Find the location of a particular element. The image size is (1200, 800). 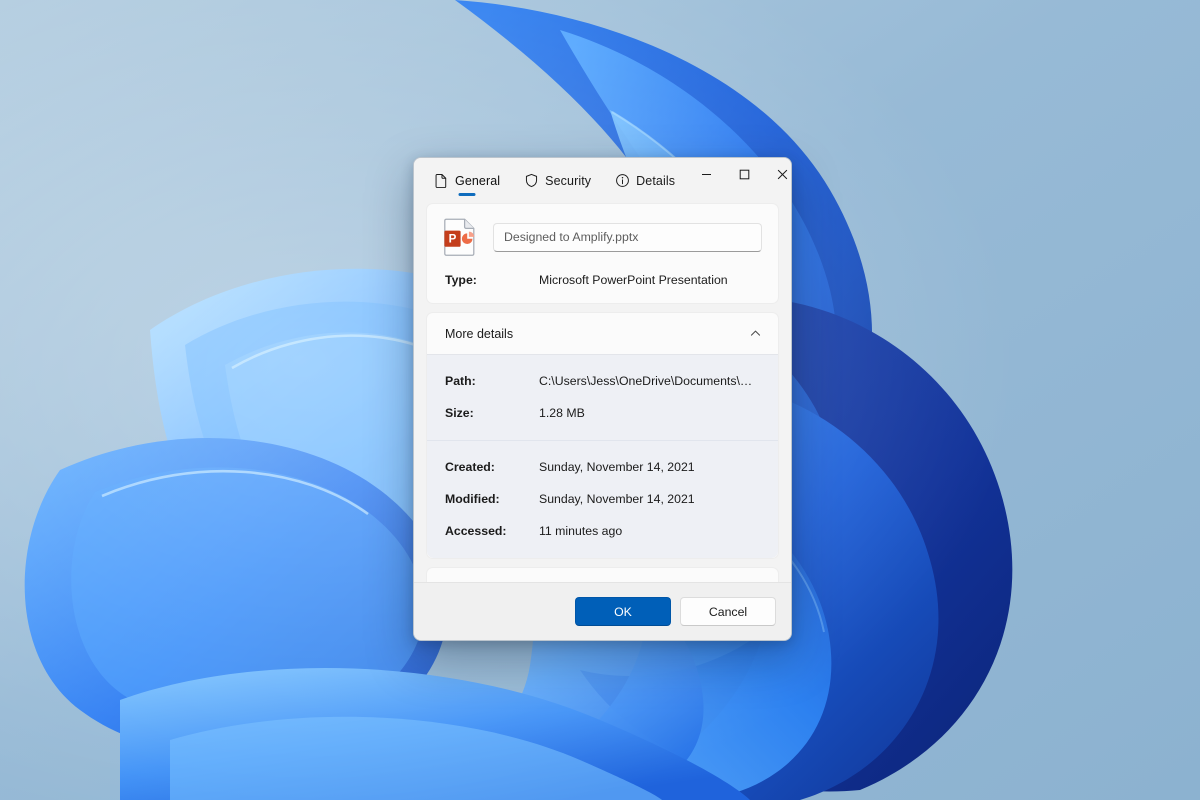

modified-value: Sunday, November 14, 2021 is located at coordinates (617, 499).